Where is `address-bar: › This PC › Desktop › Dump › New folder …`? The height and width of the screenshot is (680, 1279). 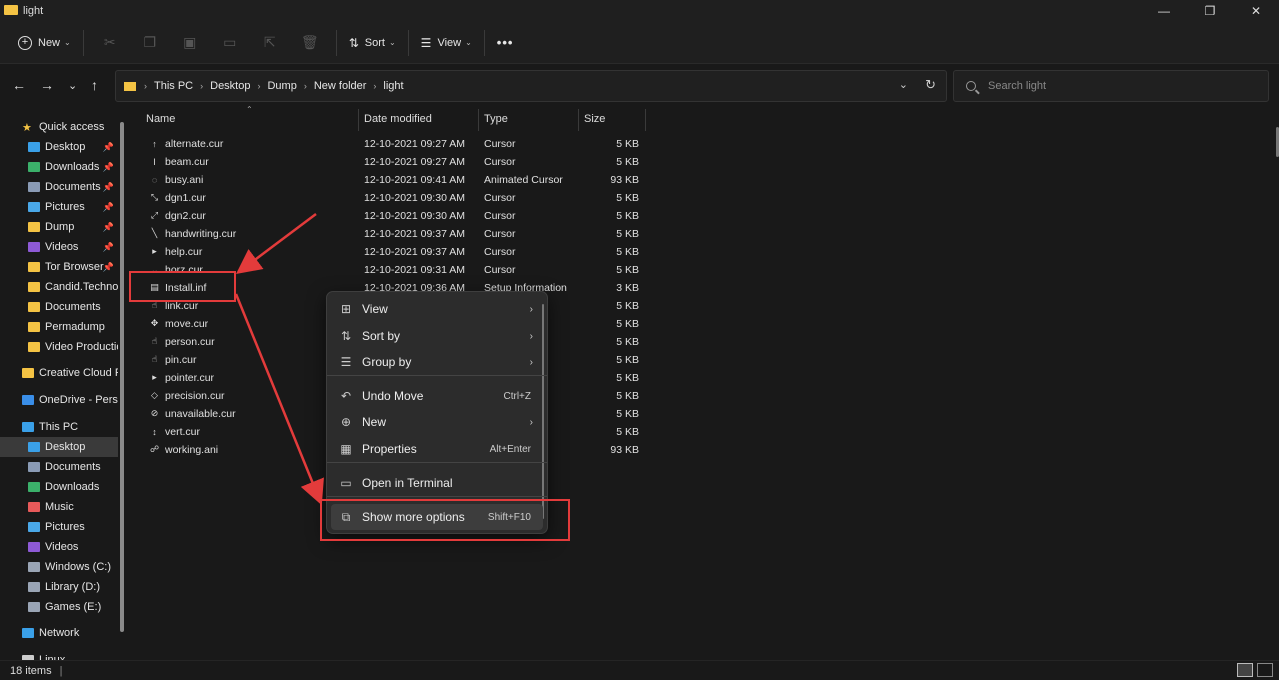
address-bar: › This PC › Desktop › Dump › New folder … is located at coordinates (531, 86).